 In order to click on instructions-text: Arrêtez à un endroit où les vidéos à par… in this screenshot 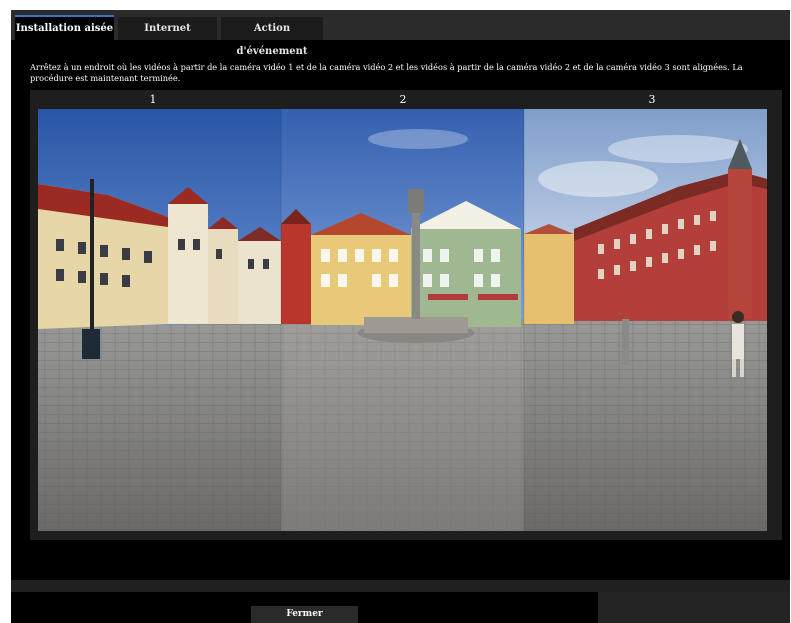, I will do `click(386, 72)`.